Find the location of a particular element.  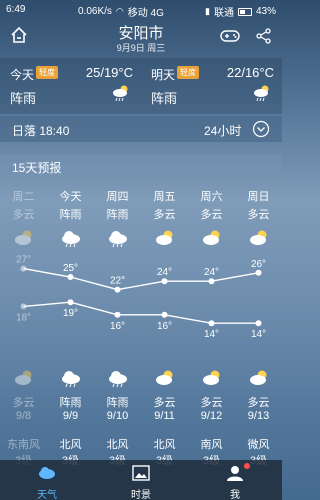

today-label: 今天 is located at coordinates (22, 75).